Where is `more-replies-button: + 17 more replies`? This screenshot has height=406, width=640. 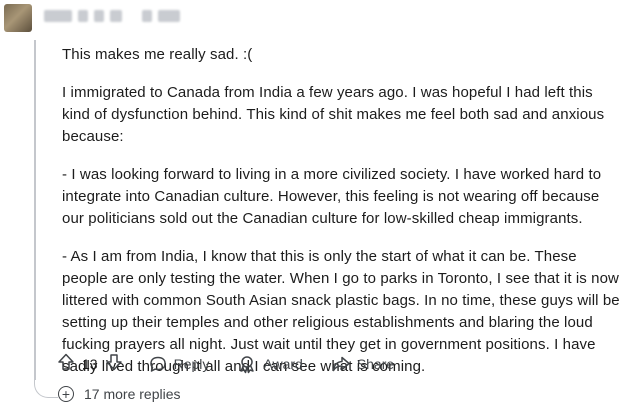 more-replies-button: + 17 more replies is located at coordinates (119, 394).